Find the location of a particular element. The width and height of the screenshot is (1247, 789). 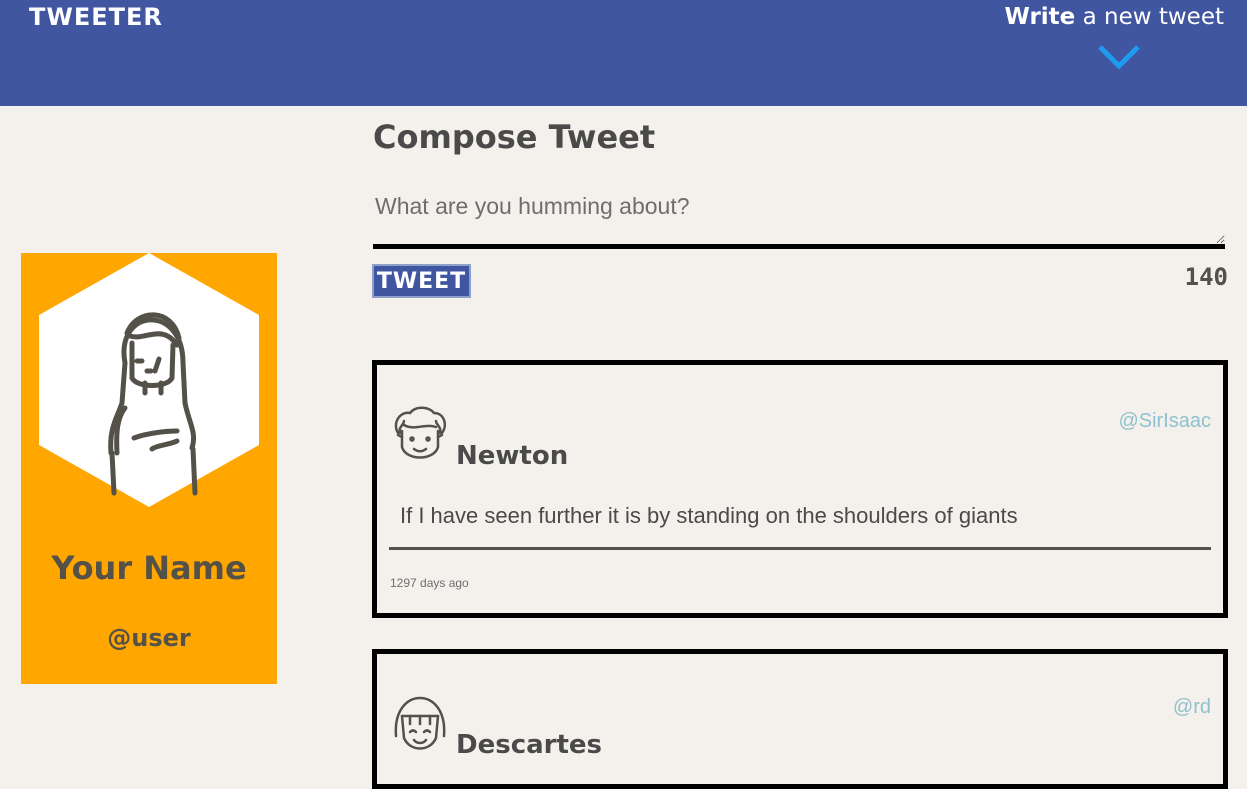

tweet-author: Newton is located at coordinates (512, 456).